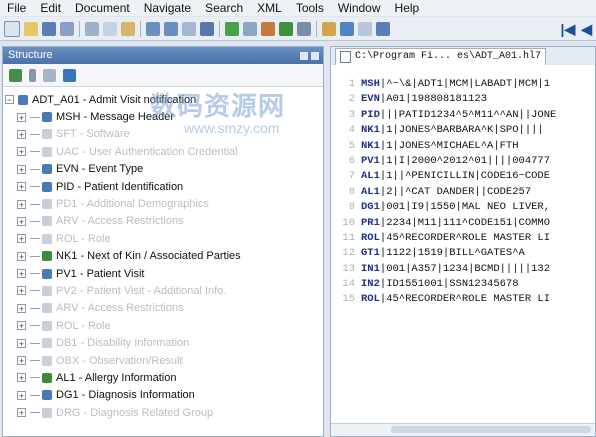 Image resolution: width=596 pixels, height=437 pixels. Describe the element at coordinates (69, 75) in the screenshot. I see `refresh-icon` at that location.